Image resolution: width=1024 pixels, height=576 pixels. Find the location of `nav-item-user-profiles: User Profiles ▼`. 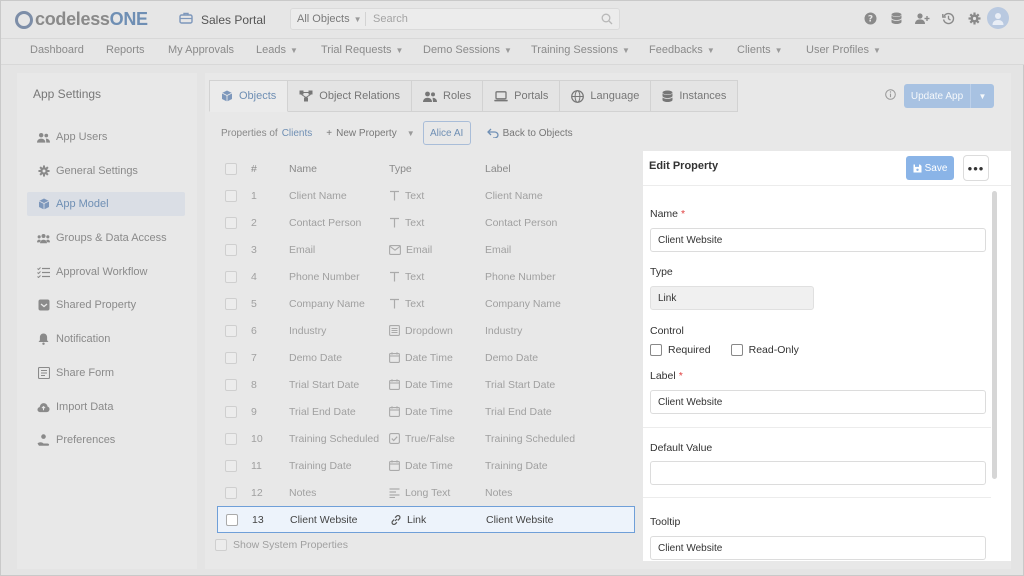

nav-item-user-profiles: User Profiles ▼ is located at coordinates (843, 50).